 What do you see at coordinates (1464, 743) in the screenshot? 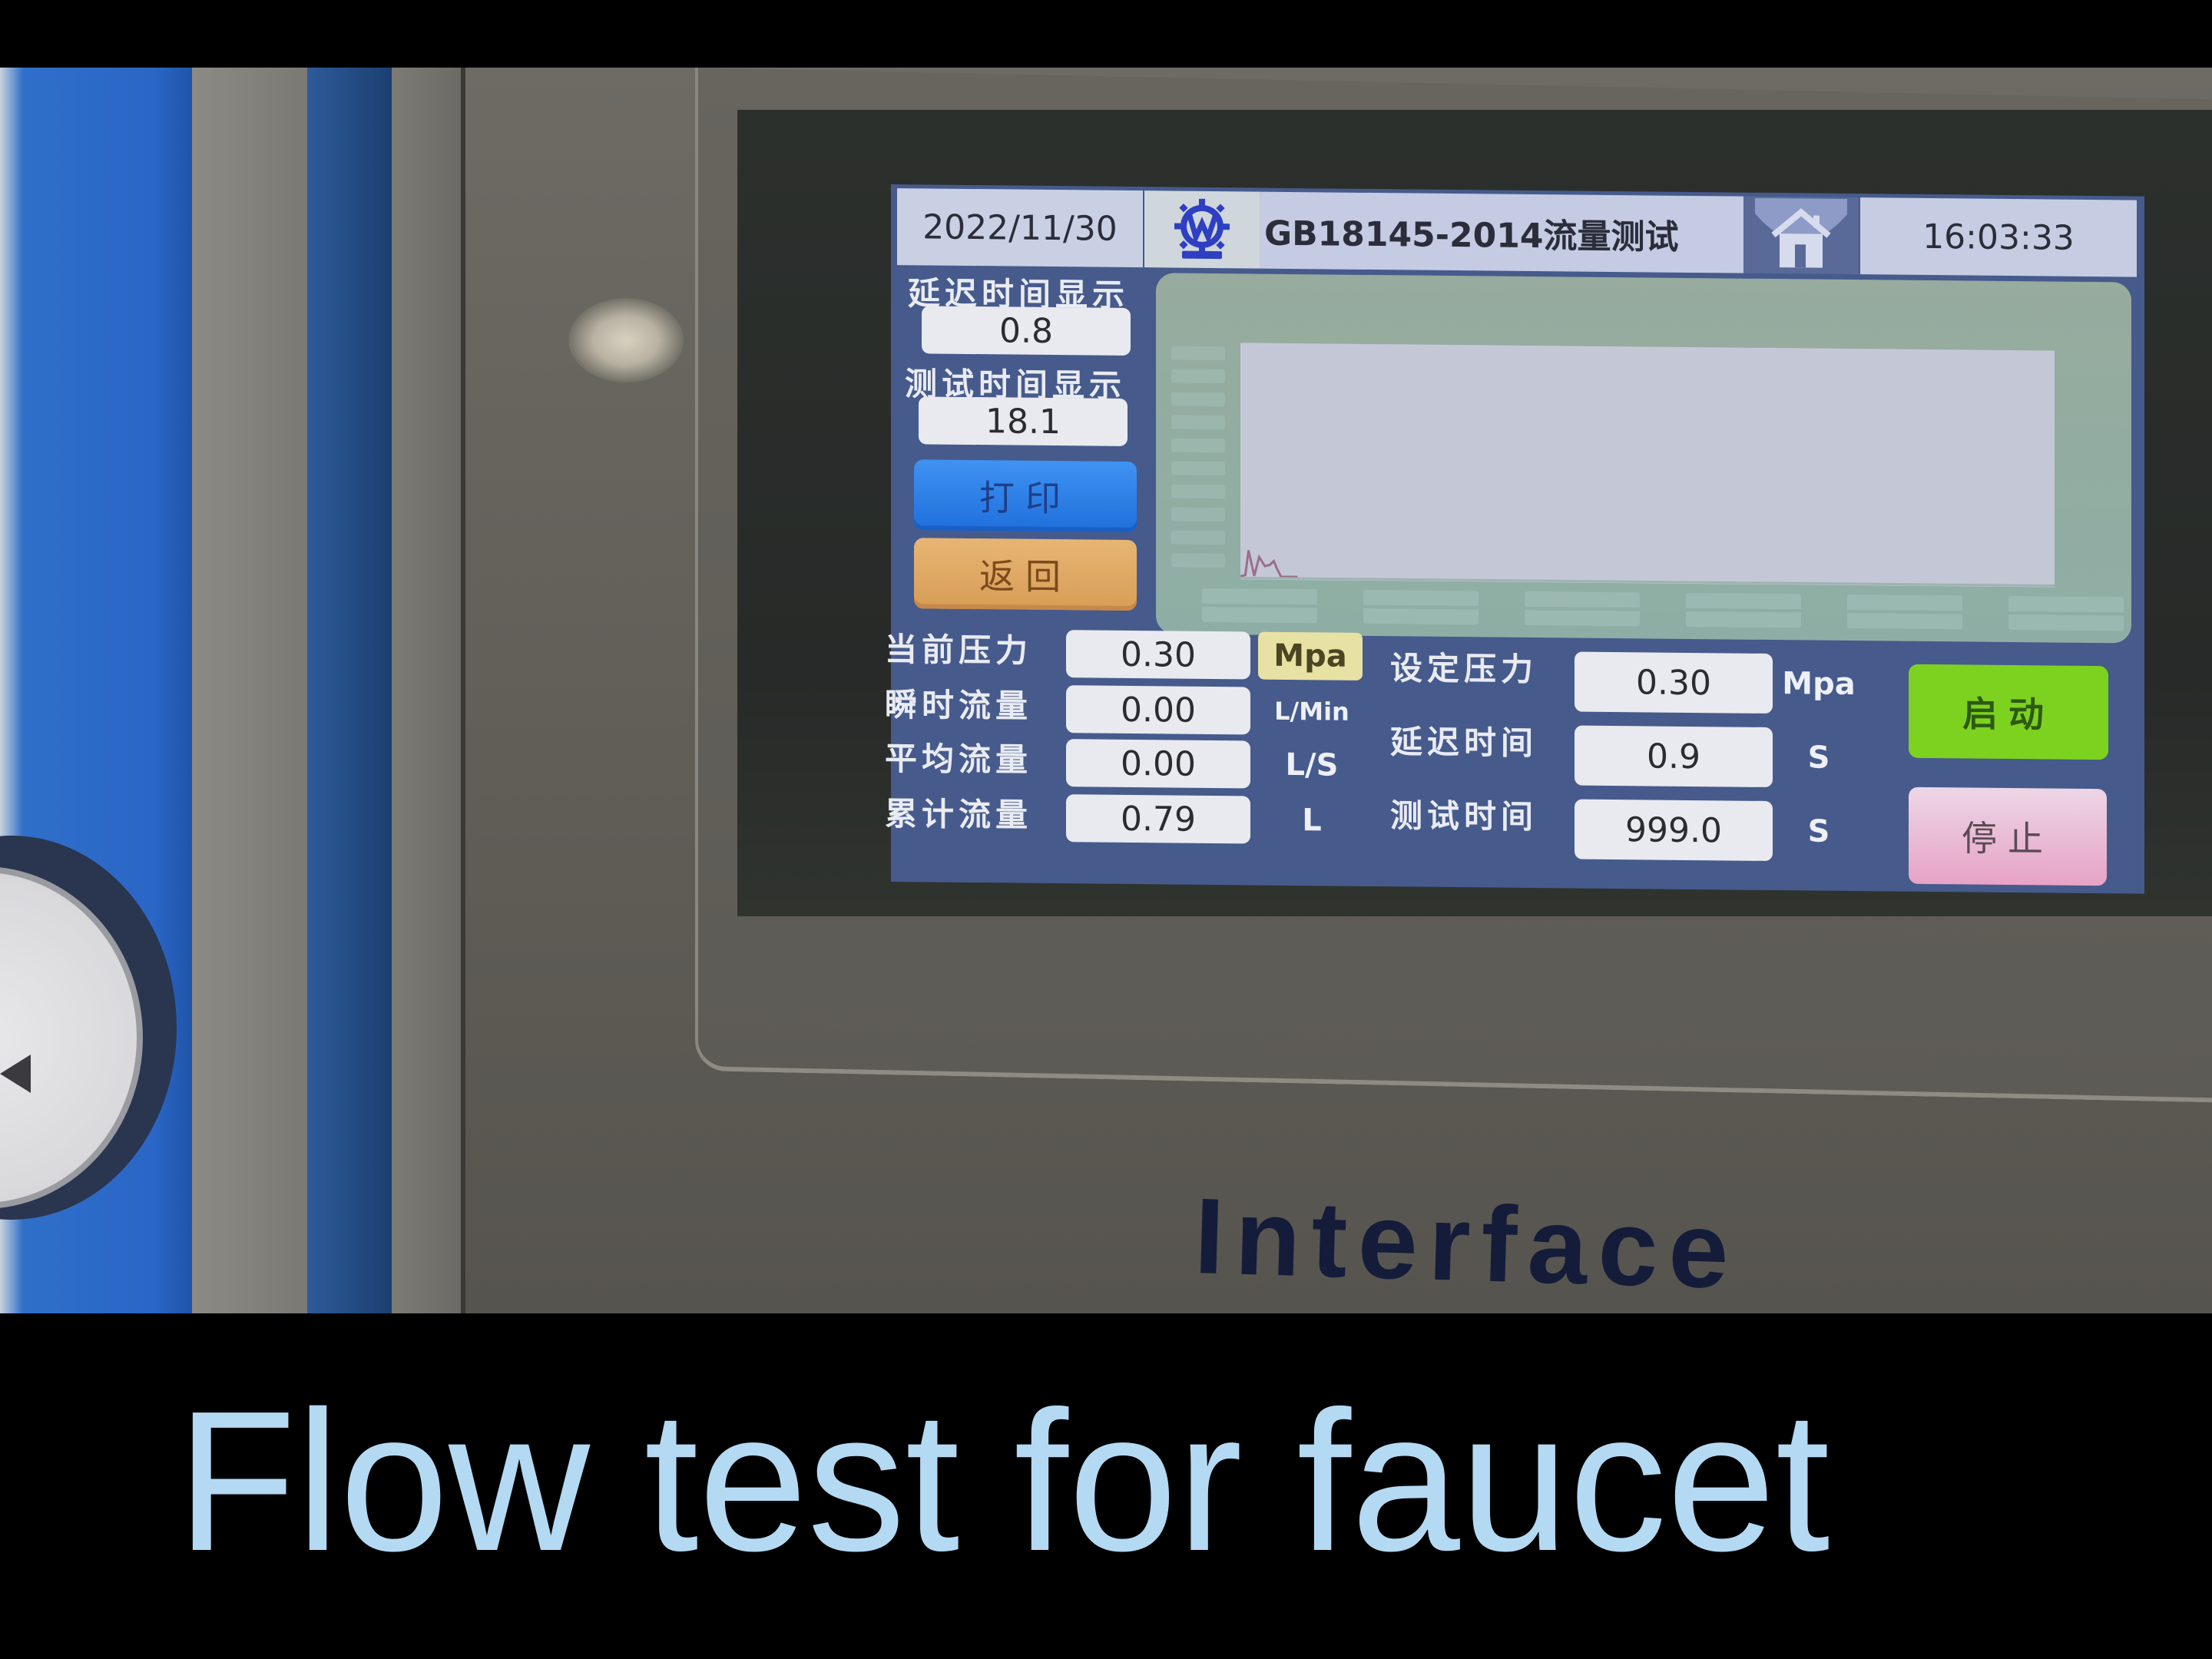
I see `setting-label: 延迟时间` at bounding box center [1464, 743].